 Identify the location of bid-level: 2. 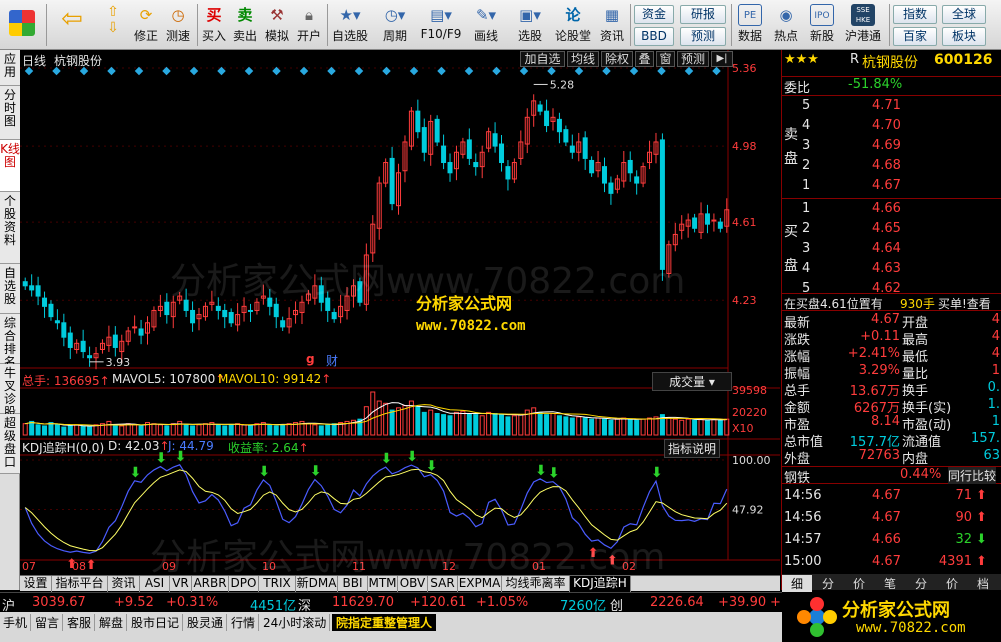
(806, 228).